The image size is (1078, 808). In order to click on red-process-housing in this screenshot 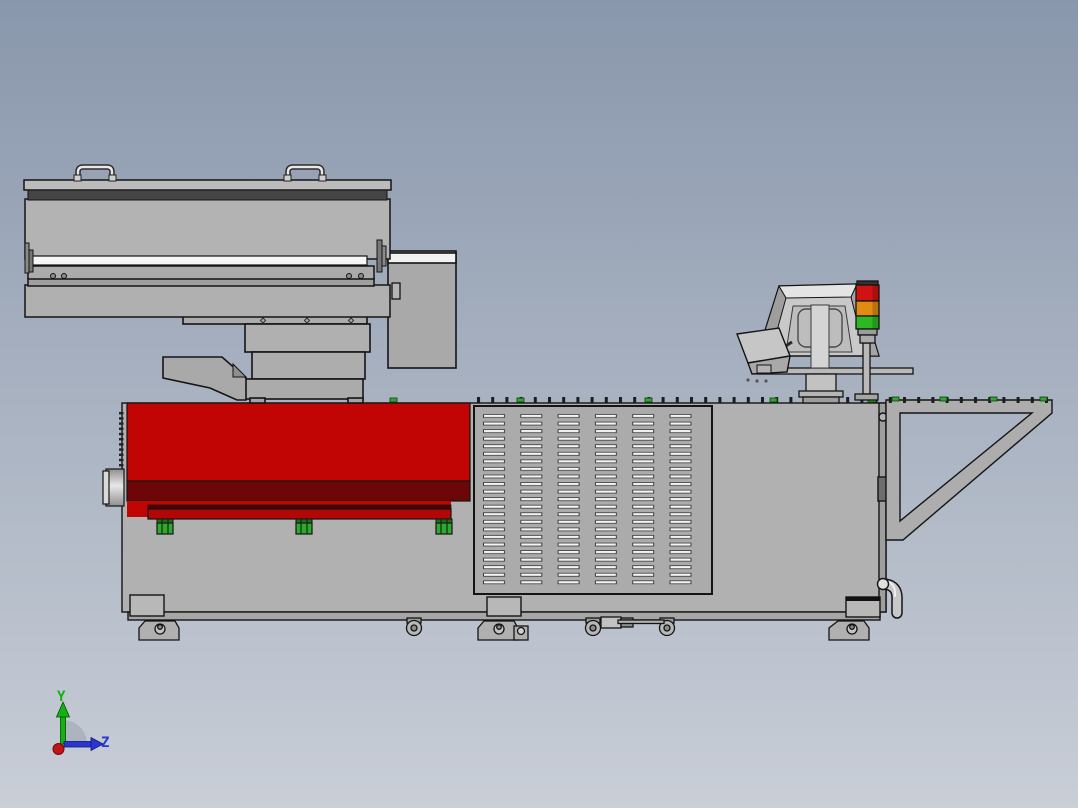, I will do `click(295, 461)`.